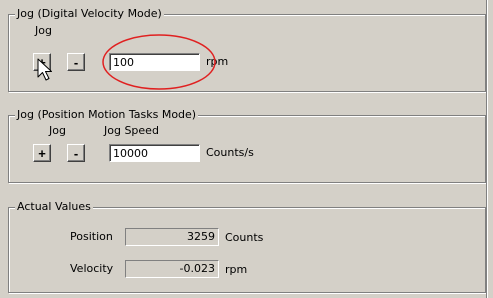 This screenshot has width=493, height=298. Describe the element at coordinates (76, 62) in the screenshot. I see `jog-velocity-minus-button: -` at that location.